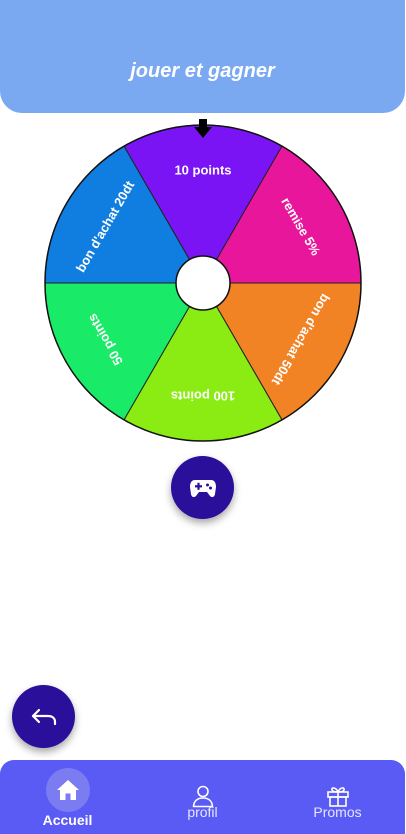  Describe the element at coordinates (337, 797) in the screenshot. I see `nav-item-promos: Promos` at that location.